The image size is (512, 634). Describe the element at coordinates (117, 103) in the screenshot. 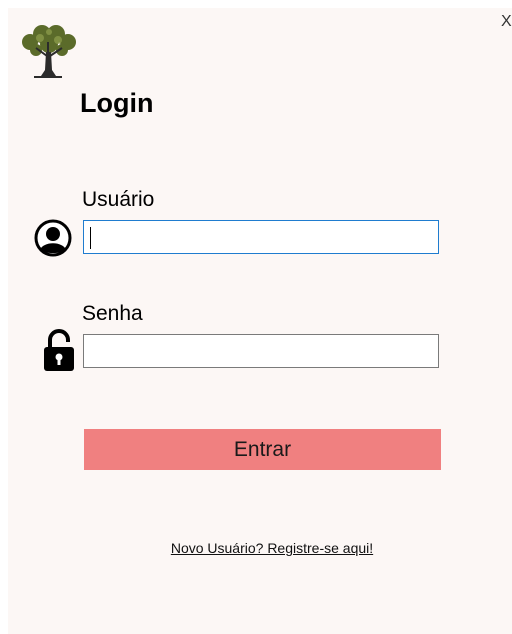

I see `page-title: Login` at that location.